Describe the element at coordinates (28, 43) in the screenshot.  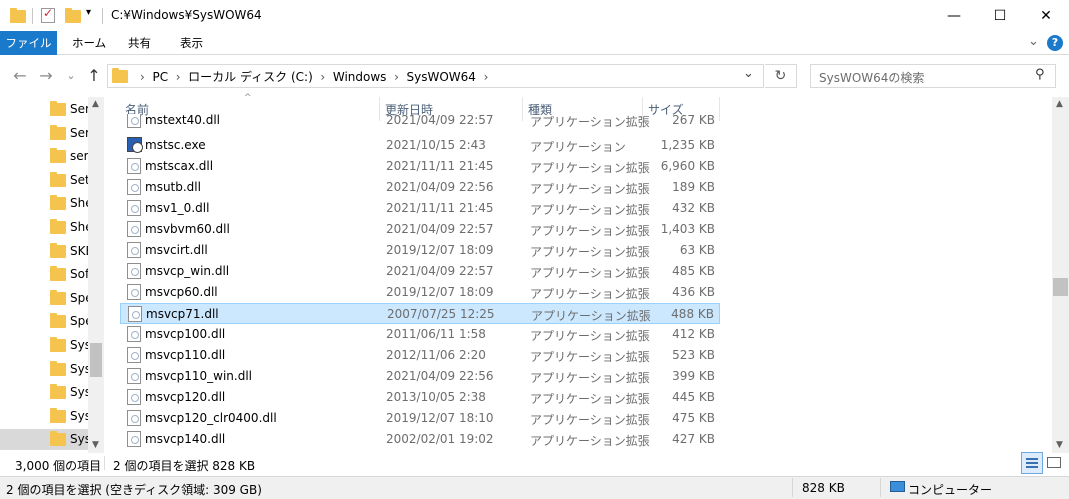
I see `tab-file: ファイル` at that location.